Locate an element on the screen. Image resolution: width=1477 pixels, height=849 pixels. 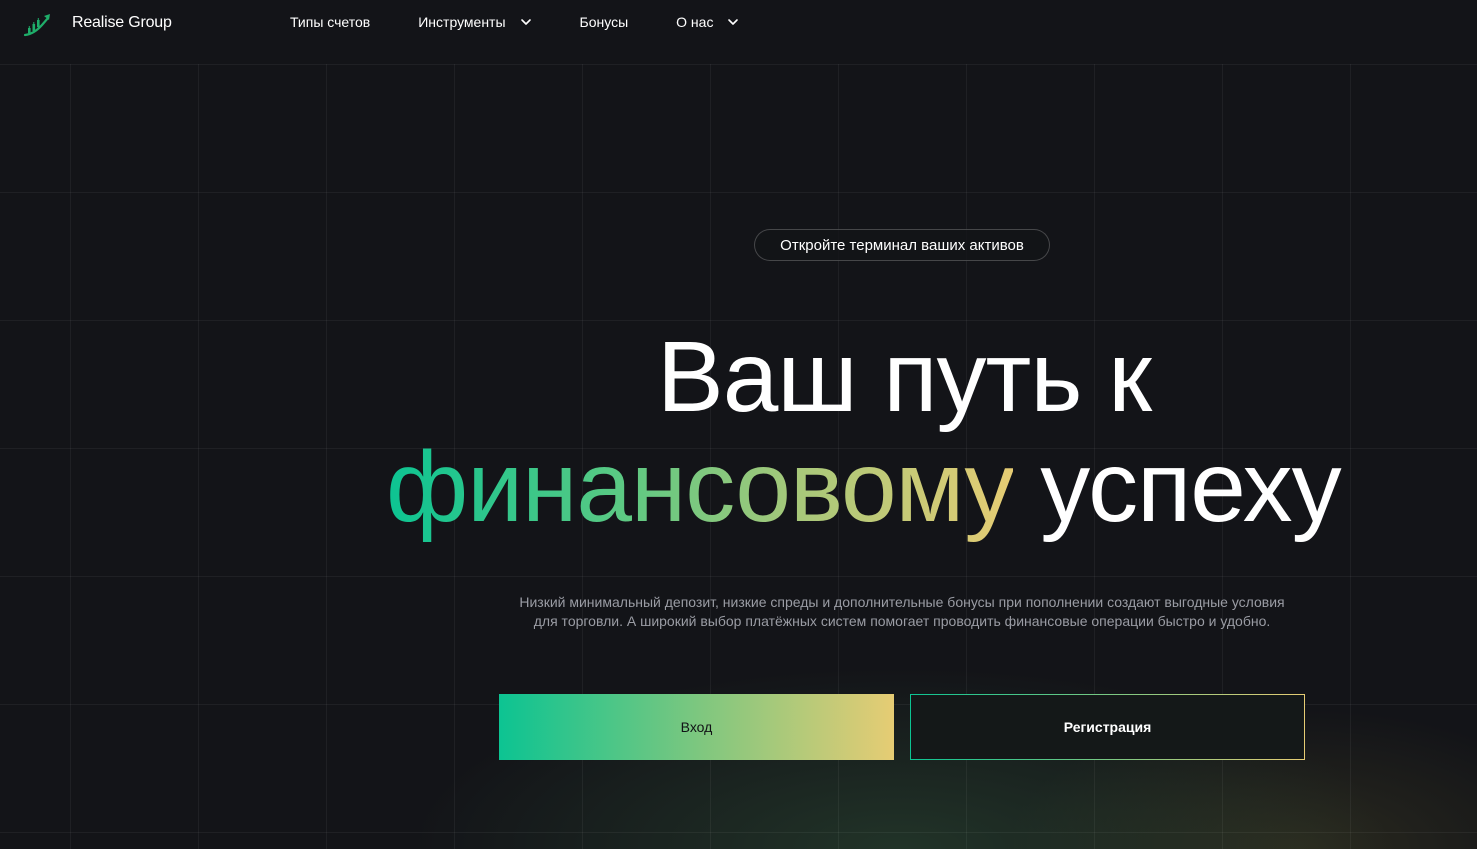
brand-name: Realise Group is located at coordinates (122, 23).